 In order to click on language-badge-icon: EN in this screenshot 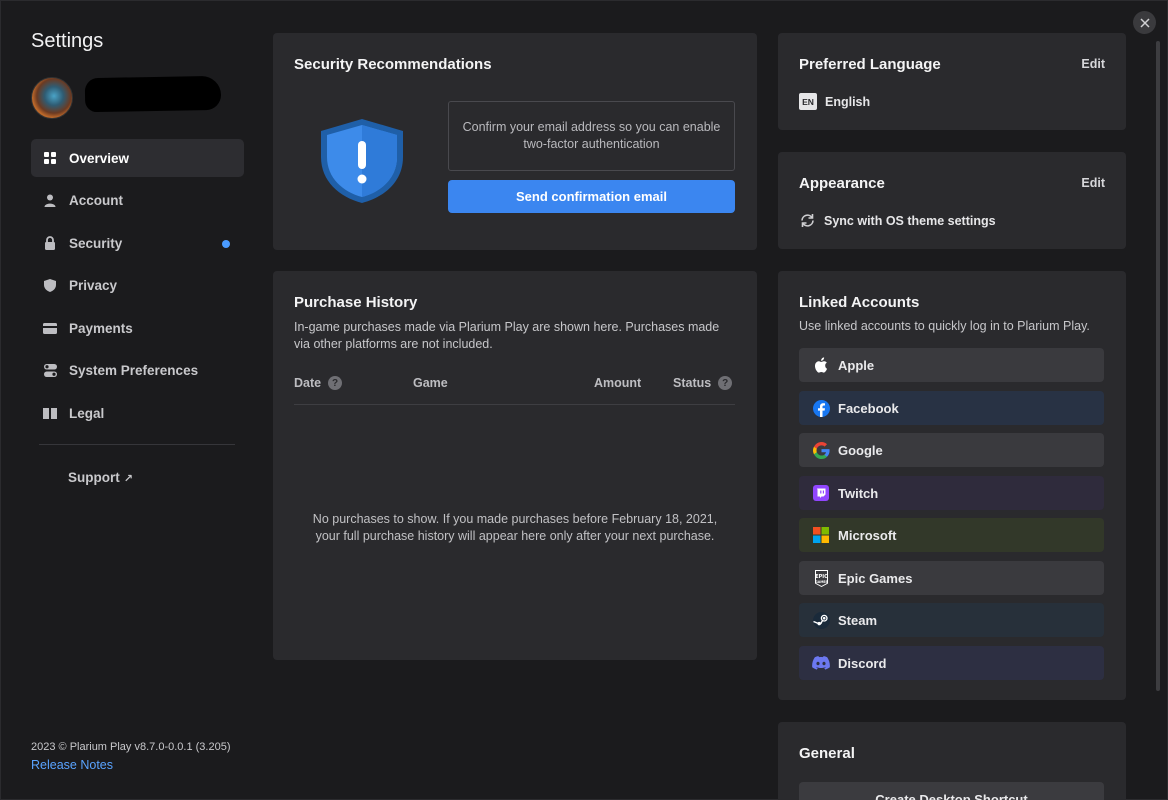, I will do `click(808, 101)`.